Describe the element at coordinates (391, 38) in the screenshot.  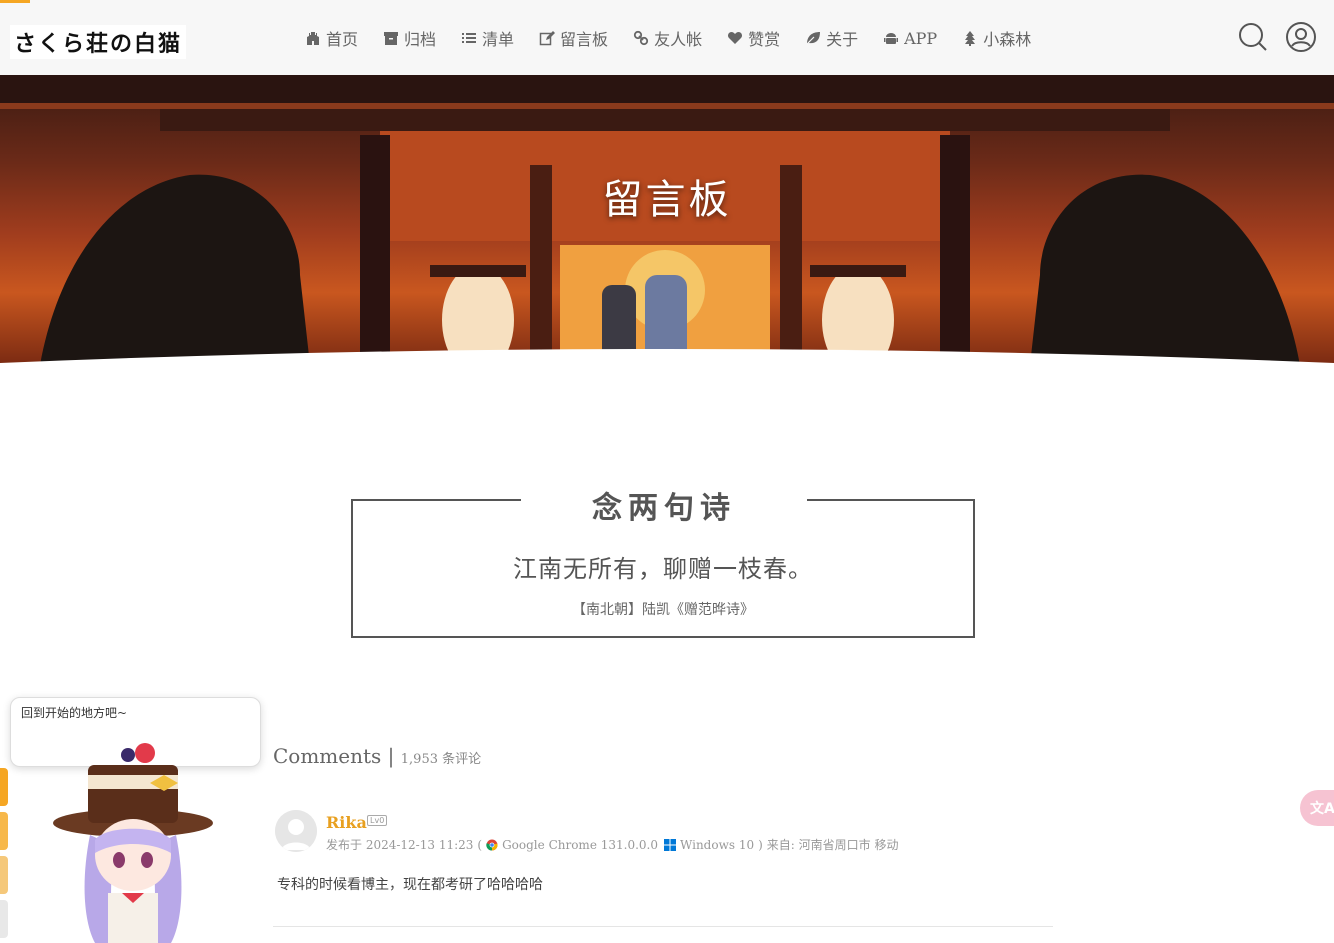
I see `archive-icon` at that location.